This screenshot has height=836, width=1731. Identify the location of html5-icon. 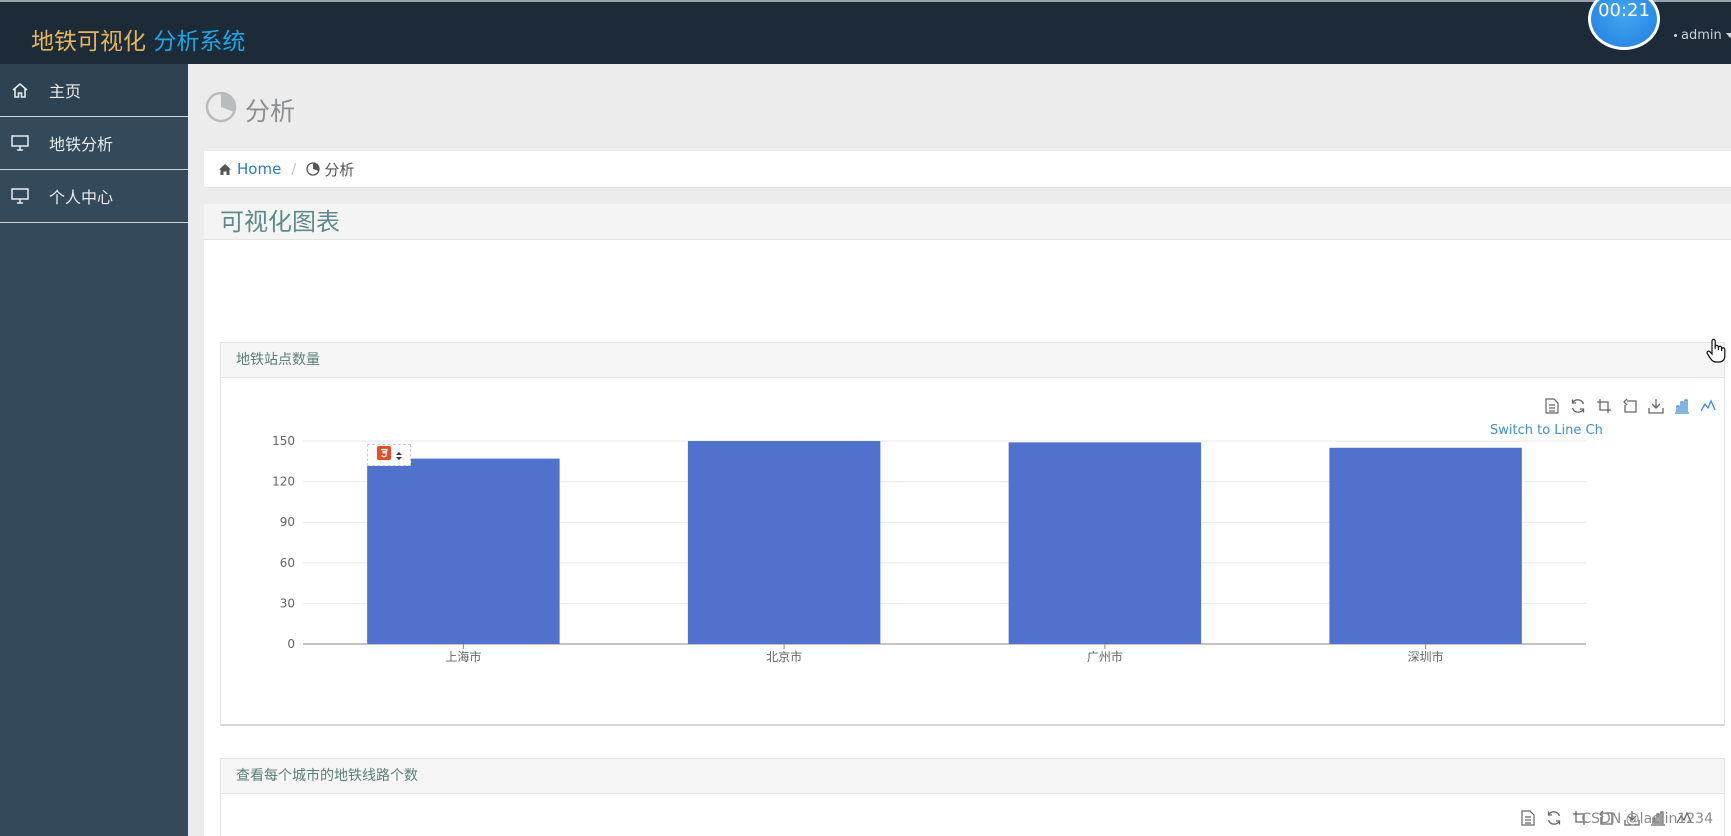
(384, 455).